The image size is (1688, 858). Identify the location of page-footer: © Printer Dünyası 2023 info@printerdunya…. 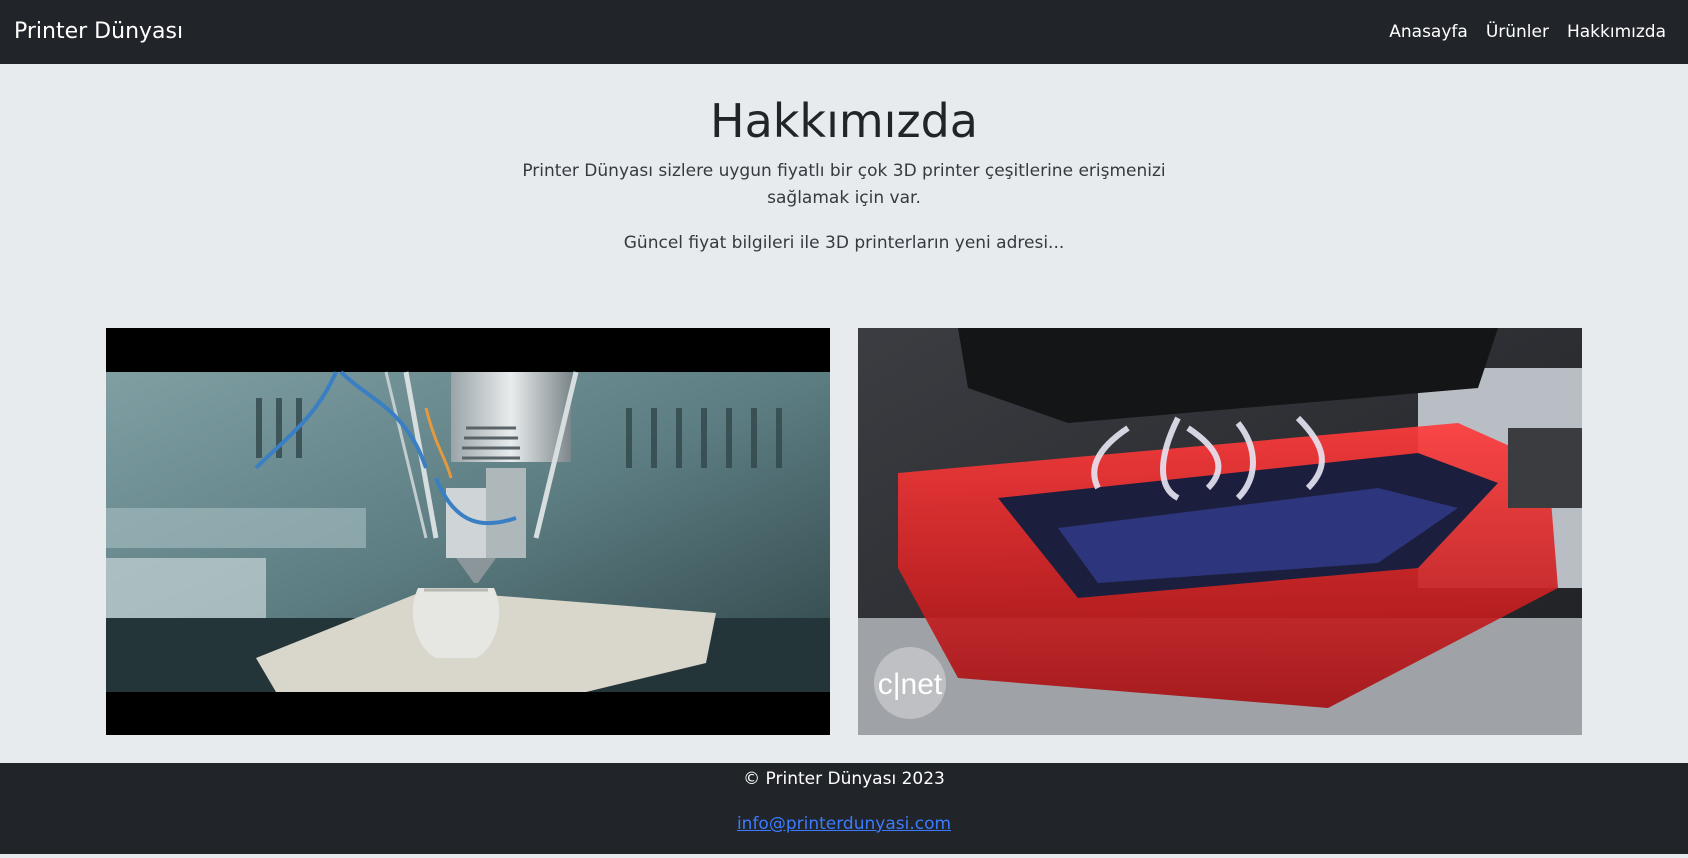
(844, 808).